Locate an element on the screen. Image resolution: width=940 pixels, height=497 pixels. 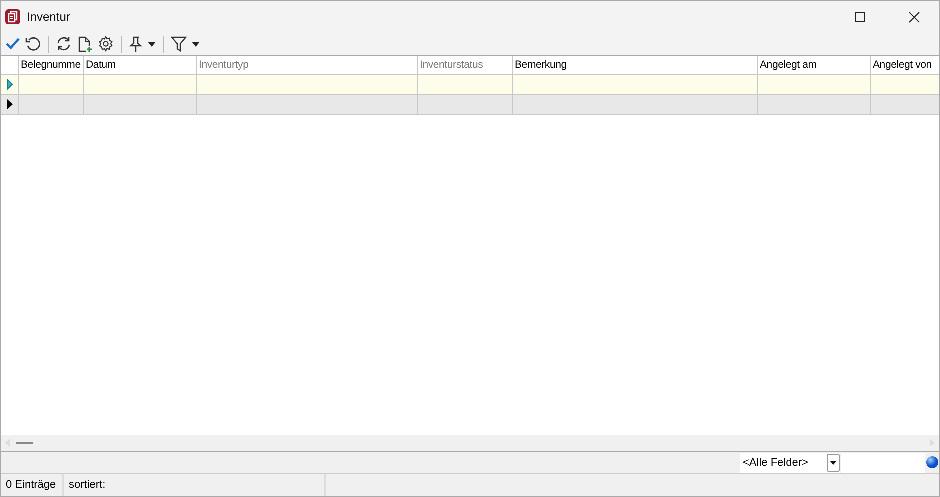
column-header: Angelegt von is located at coordinates (905, 65).